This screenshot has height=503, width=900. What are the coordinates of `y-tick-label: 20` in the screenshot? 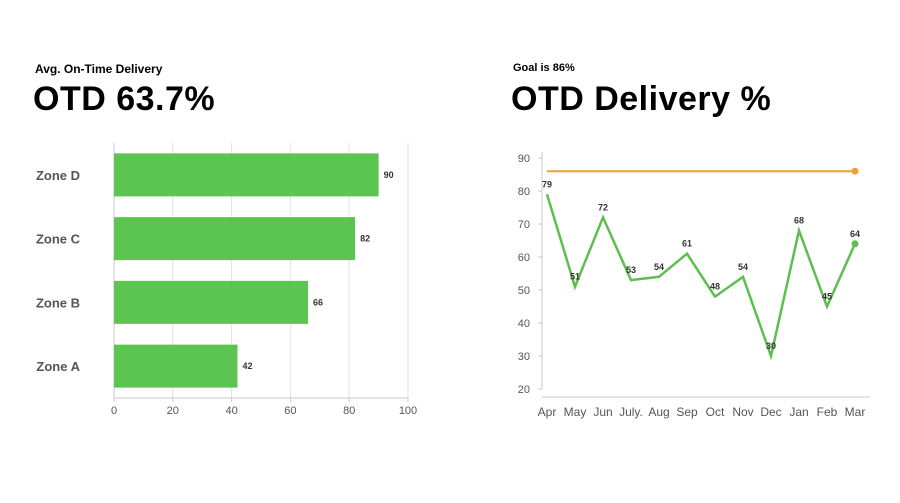 It's located at (524, 390).